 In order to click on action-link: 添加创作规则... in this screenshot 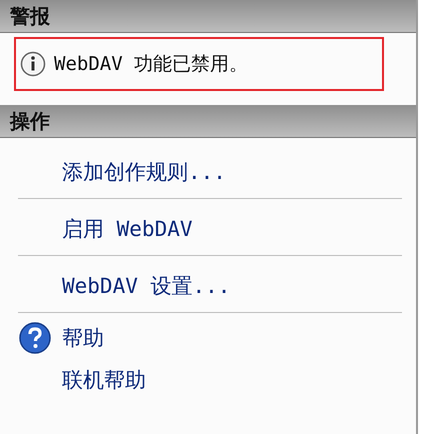, I will do `click(144, 172)`.